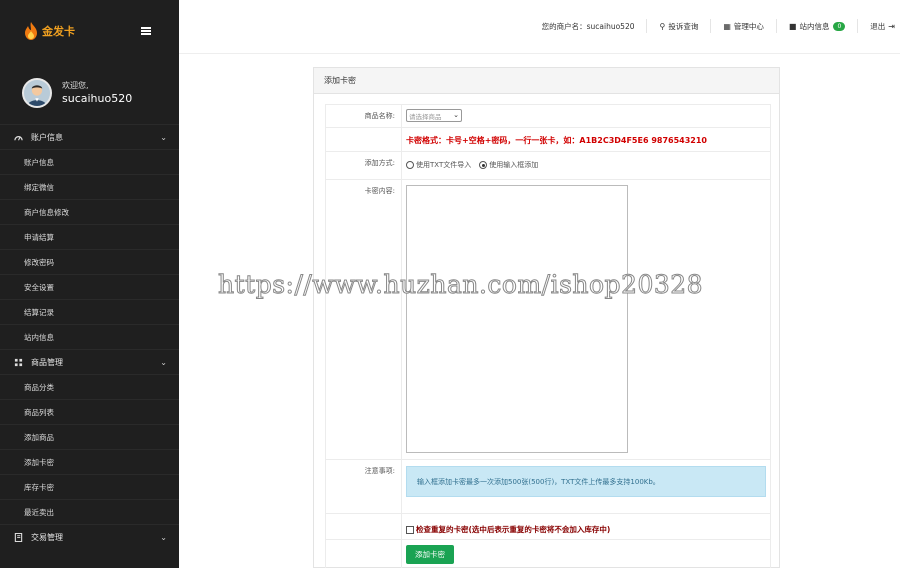  Describe the element at coordinates (89, 311) in the screenshot. I see `sidebar-item-settle-records: 结算记录` at that location.